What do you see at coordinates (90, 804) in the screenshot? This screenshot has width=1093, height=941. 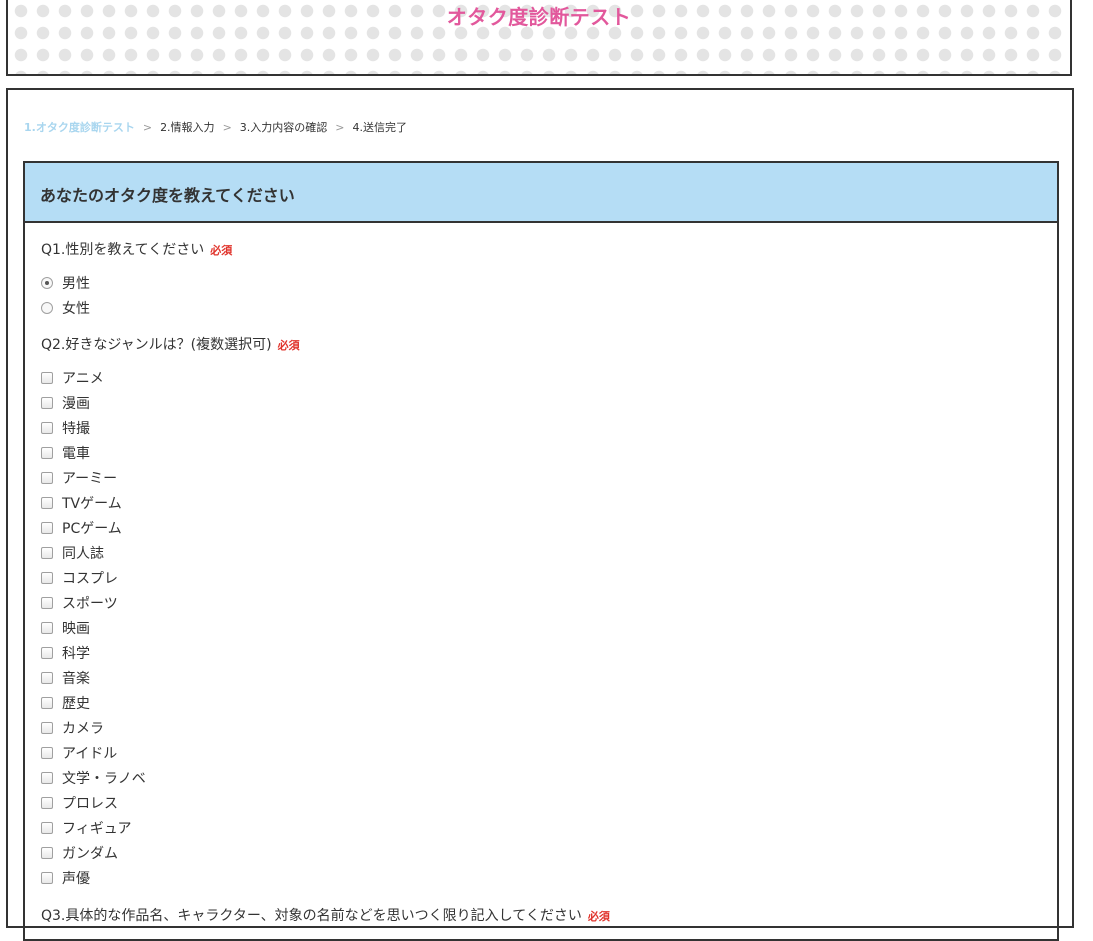 I see `option-label: プロレス` at bounding box center [90, 804].